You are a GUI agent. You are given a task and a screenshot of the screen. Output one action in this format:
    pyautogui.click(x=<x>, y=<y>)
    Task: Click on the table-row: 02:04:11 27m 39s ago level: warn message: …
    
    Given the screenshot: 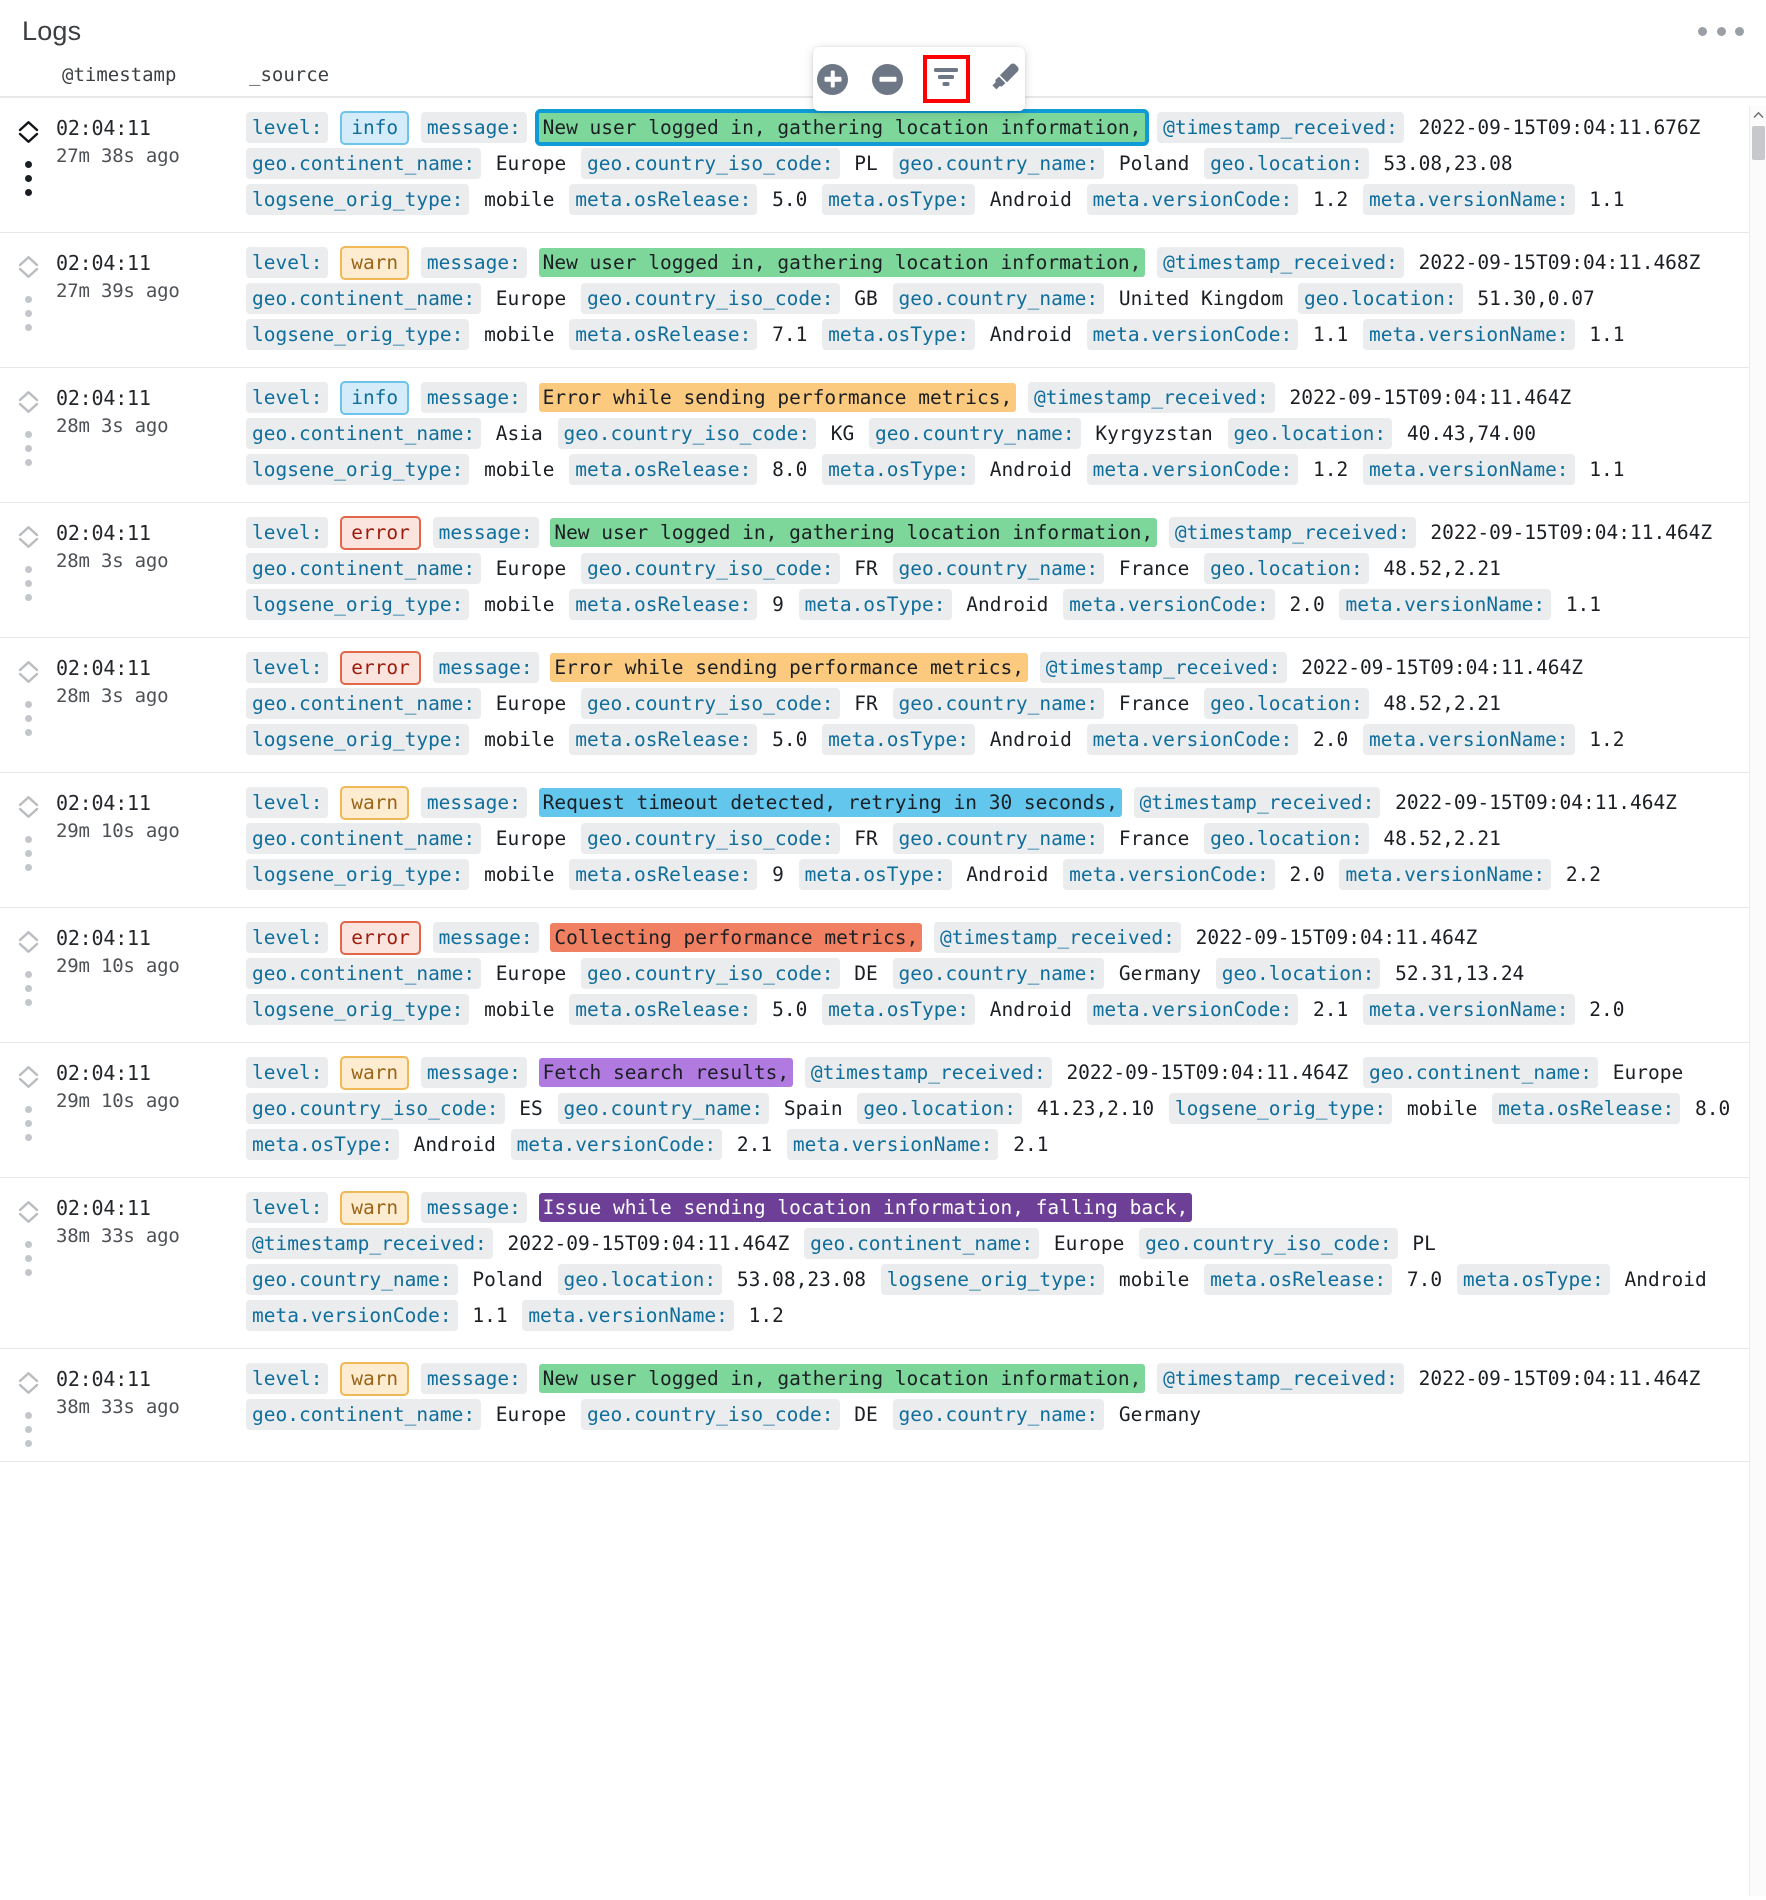 What is the action you would take?
    pyautogui.click(x=883, y=300)
    